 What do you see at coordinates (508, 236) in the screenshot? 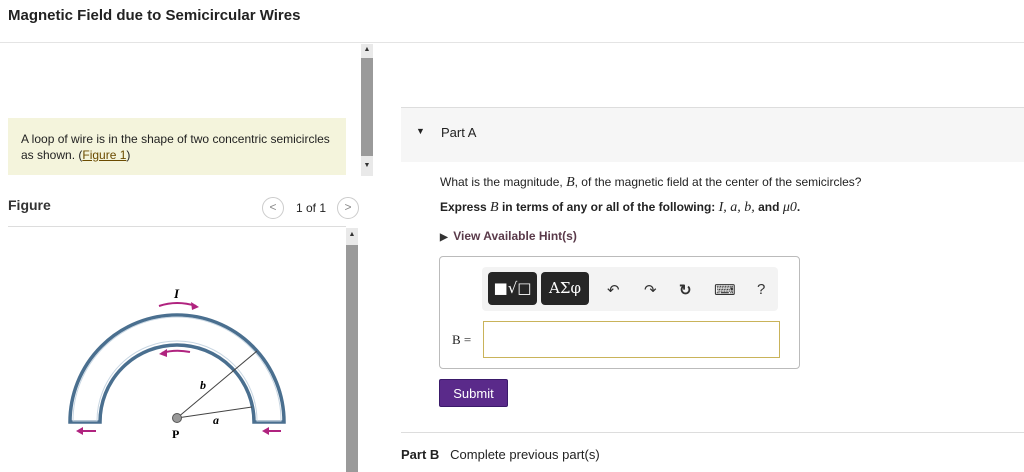
I see `view-hints-link: ▶ View Available Hint(s)` at bounding box center [508, 236].